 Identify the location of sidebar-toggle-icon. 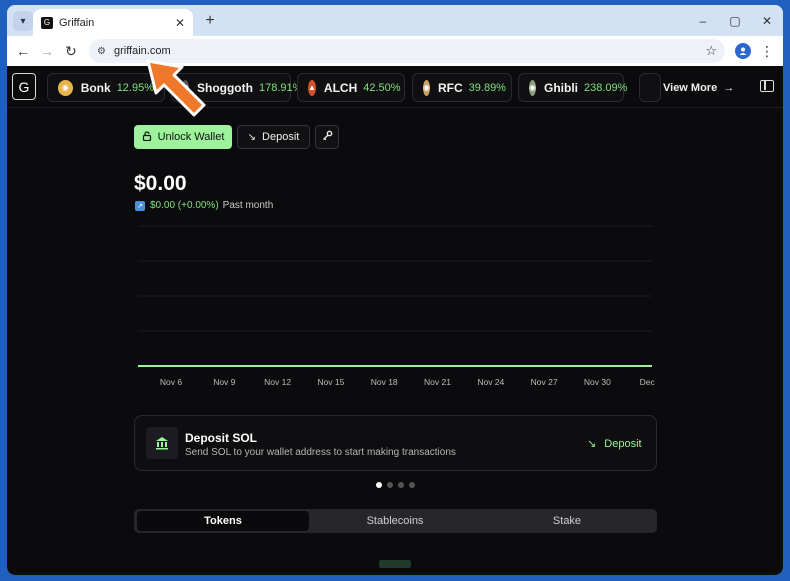
(767, 86).